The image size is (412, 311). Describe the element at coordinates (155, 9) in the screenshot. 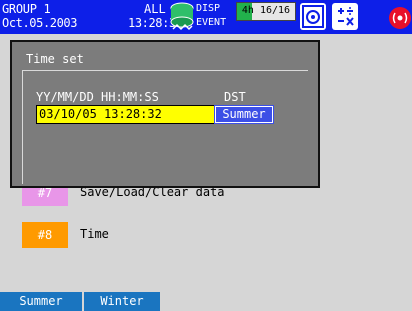

I see `scope-label: ALL` at that location.